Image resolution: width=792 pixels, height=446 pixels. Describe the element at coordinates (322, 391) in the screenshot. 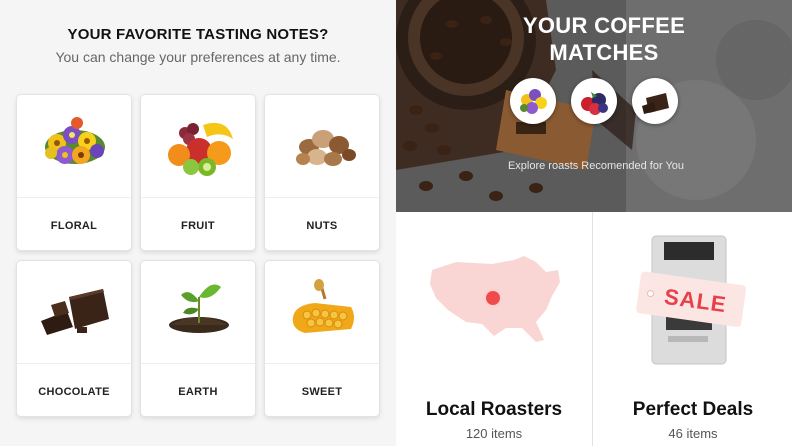

I see `note-label: SWEET` at that location.